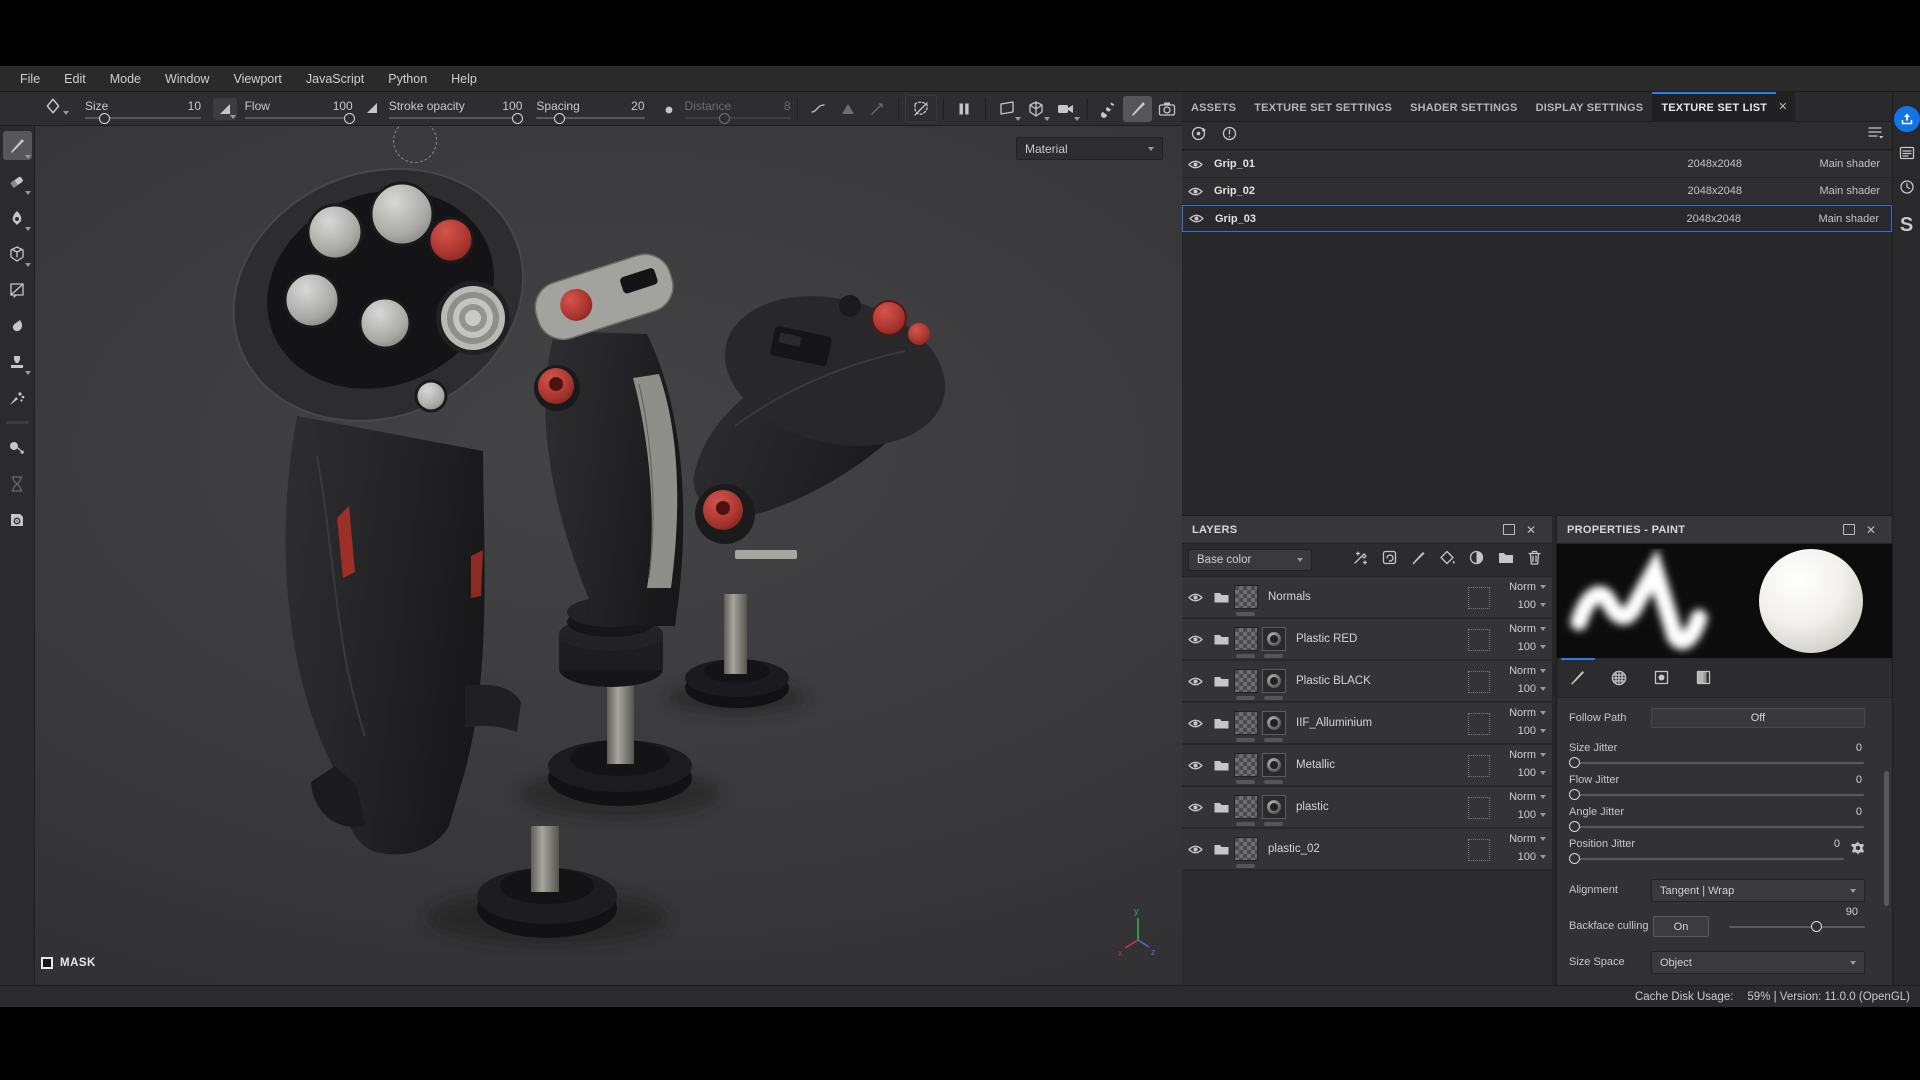  What do you see at coordinates (1464, 106) in the screenshot?
I see `tab-shader-settings: SHADER SETTINGS` at bounding box center [1464, 106].